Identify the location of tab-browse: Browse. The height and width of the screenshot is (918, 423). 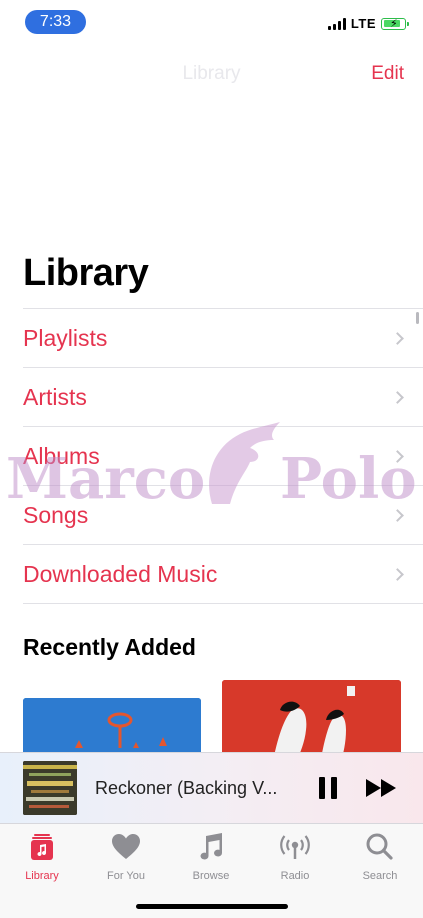
(211, 857).